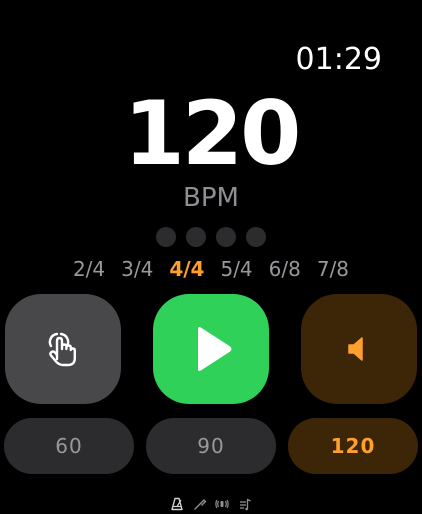  Describe the element at coordinates (333, 269) in the screenshot. I see `time-signature-7-8: 7/8` at that location.